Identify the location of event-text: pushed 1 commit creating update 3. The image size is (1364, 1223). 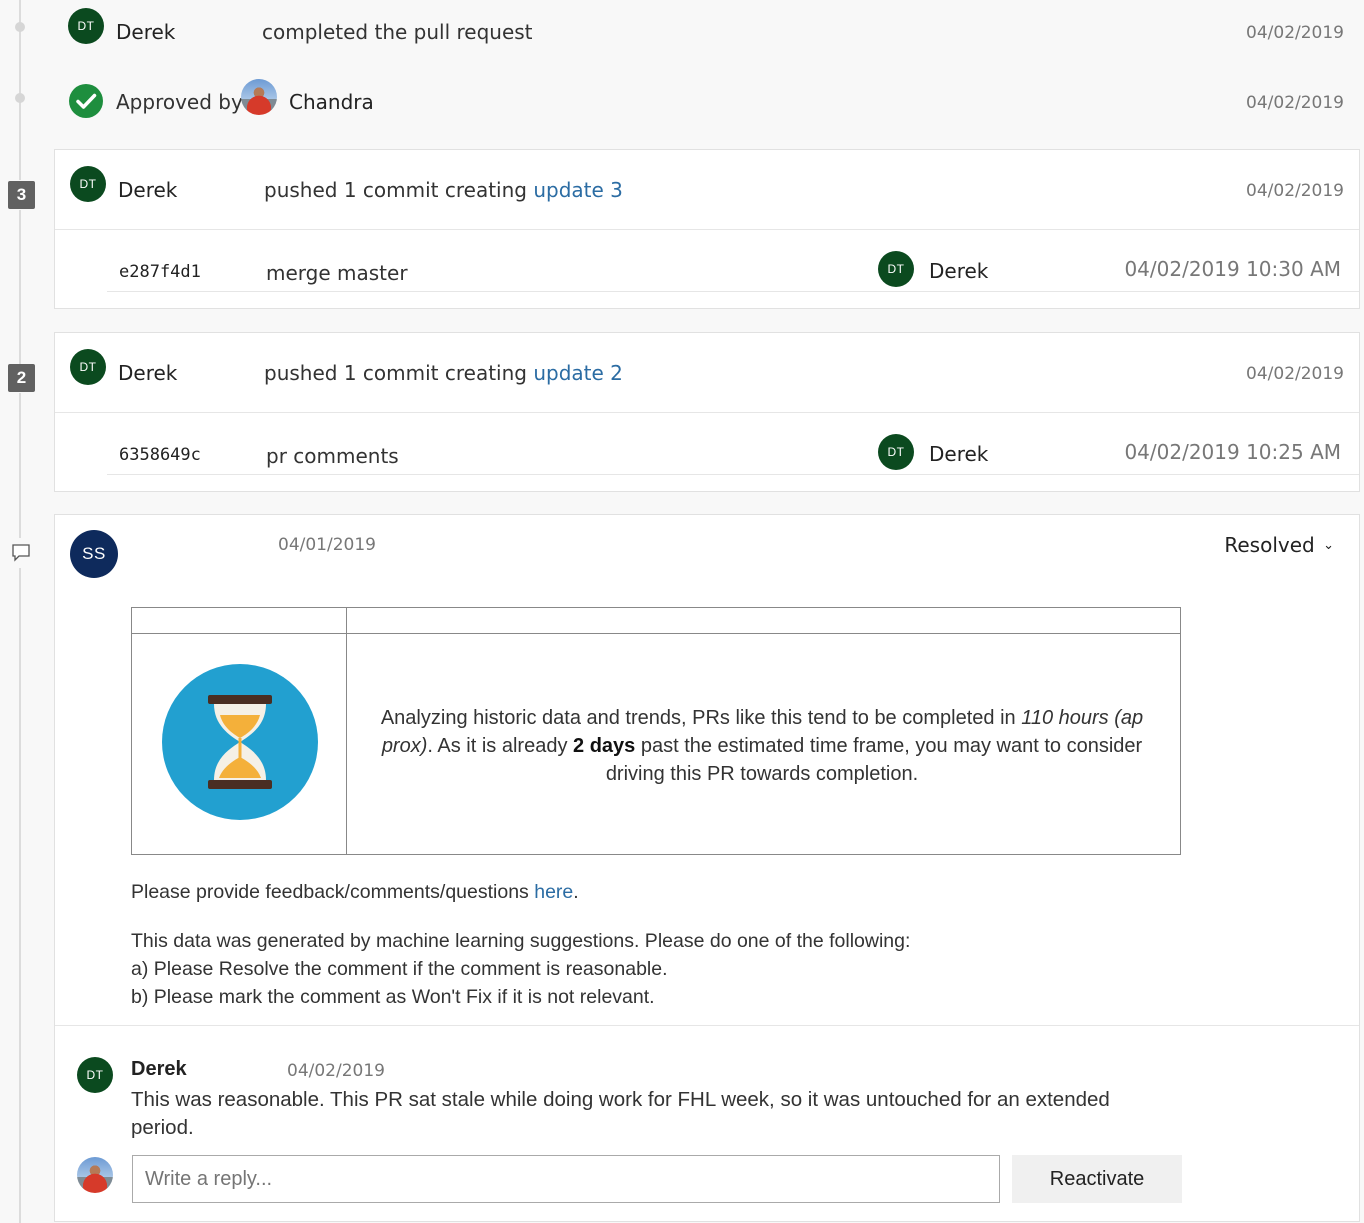
(443, 190).